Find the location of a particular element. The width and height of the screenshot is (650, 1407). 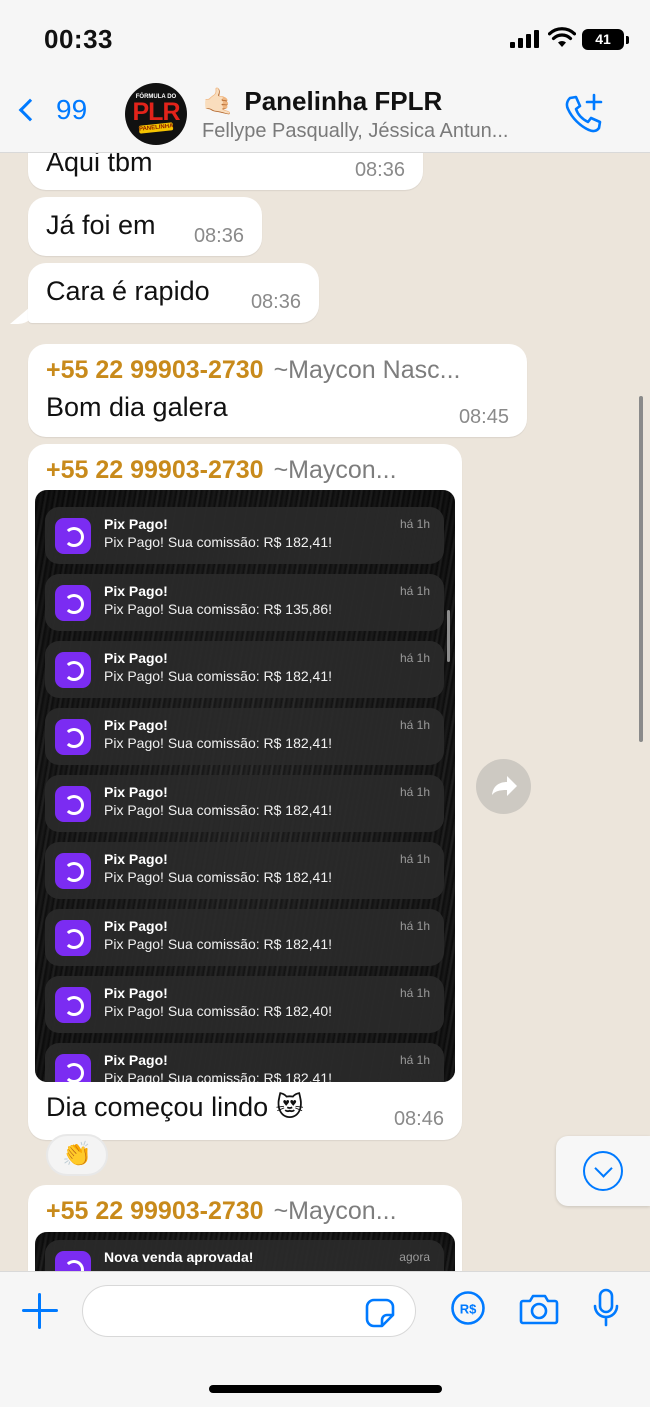

image-caption: Dia começou lindo 😻 is located at coordinates (175, 1107).